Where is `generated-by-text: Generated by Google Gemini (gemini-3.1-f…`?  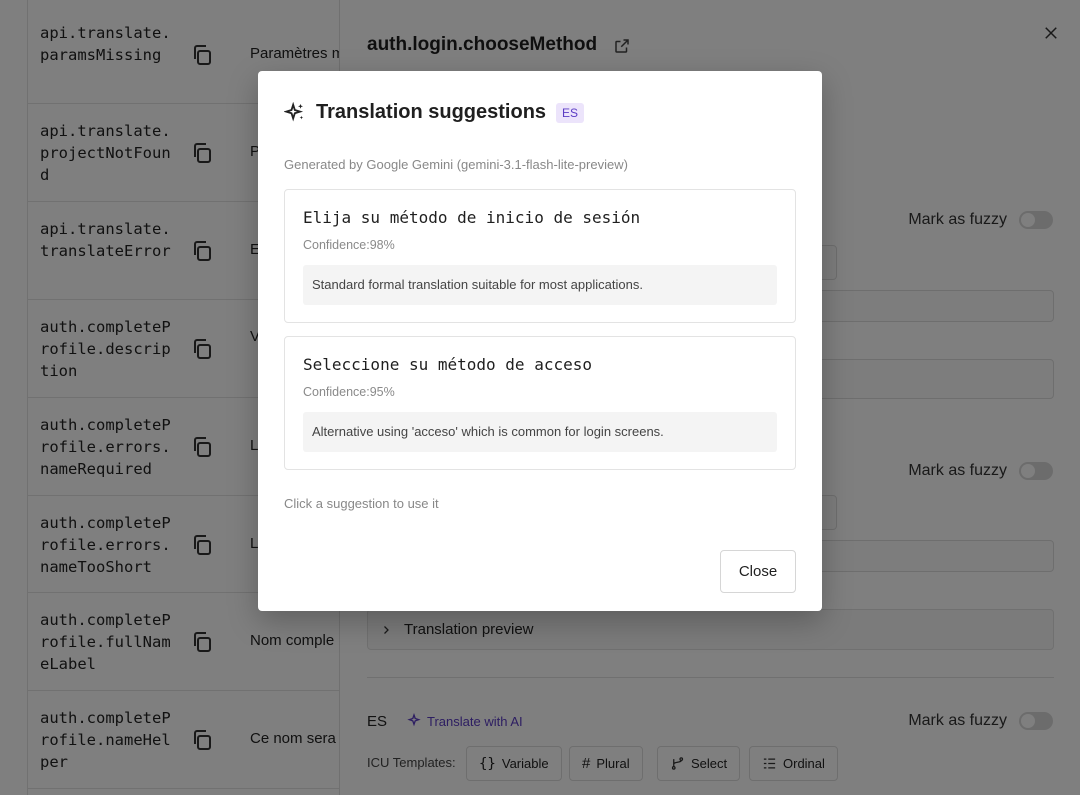
generated-by-text: Generated by Google Gemini (gemini-3.1-f… is located at coordinates (456, 164).